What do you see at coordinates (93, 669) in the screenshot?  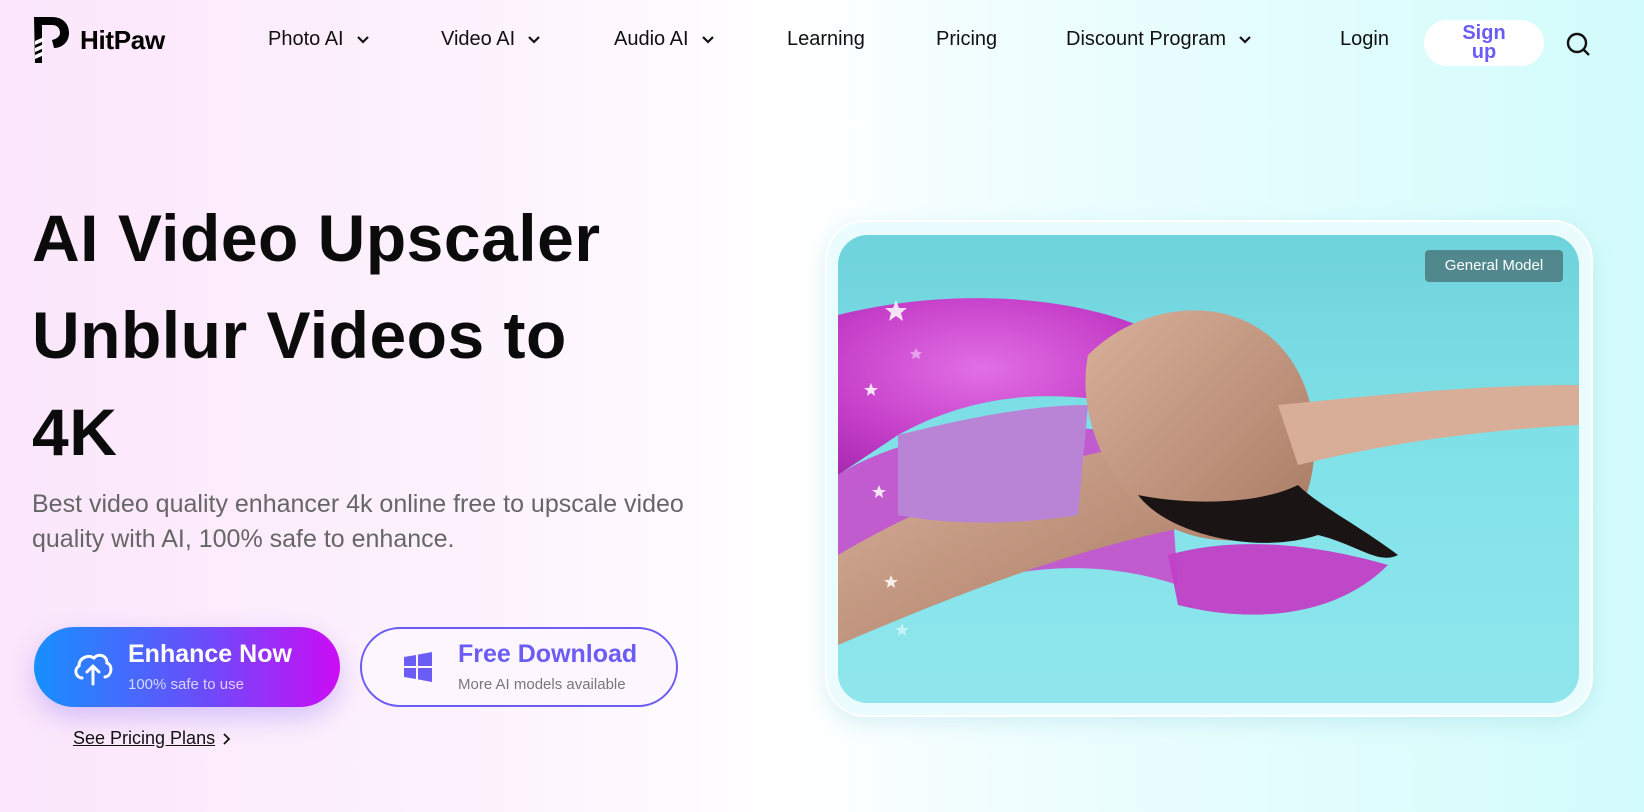 I see `cloud-upload-icon` at bounding box center [93, 669].